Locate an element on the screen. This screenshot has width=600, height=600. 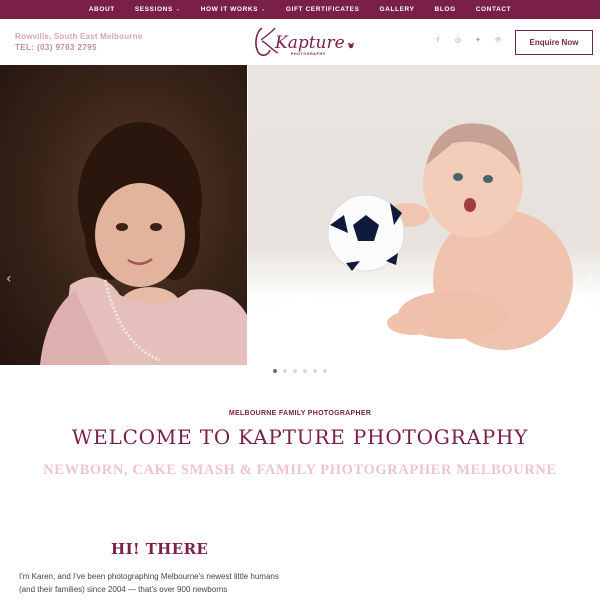
twitter-icon: ✦ is located at coordinates (478, 40).